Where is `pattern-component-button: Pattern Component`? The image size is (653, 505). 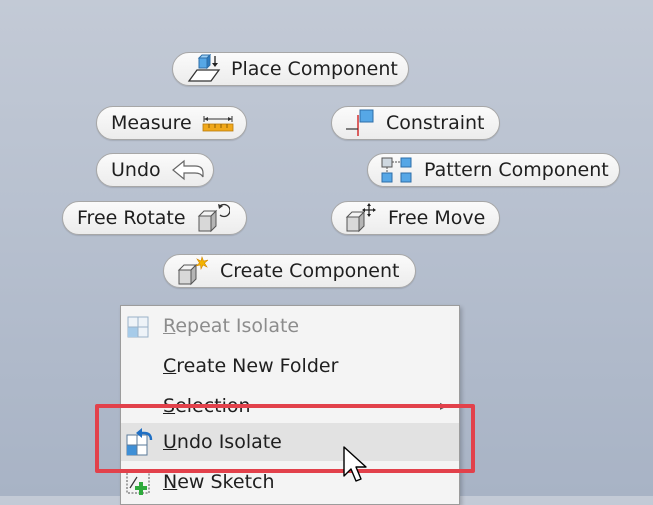
pattern-component-button: Pattern Component is located at coordinates (493, 170).